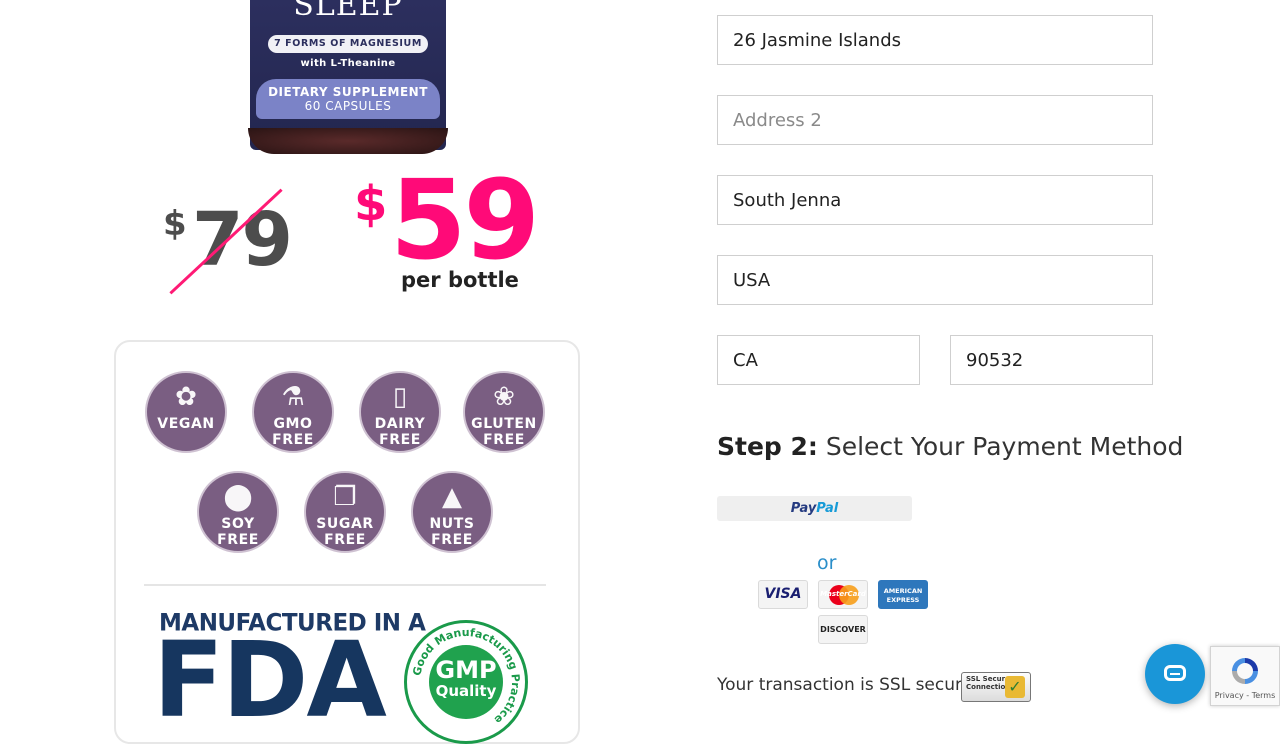 The height and width of the screenshot is (744, 1280). Describe the element at coordinates (466, 691) in the screenshot. I see `gmp-subtitle: Quality` at that location.